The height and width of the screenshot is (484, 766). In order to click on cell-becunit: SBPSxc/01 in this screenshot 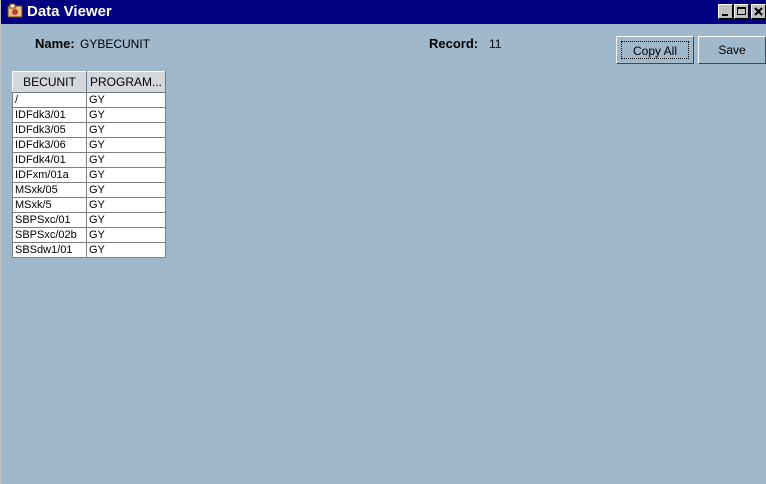, I will do `click(49, 220)`.